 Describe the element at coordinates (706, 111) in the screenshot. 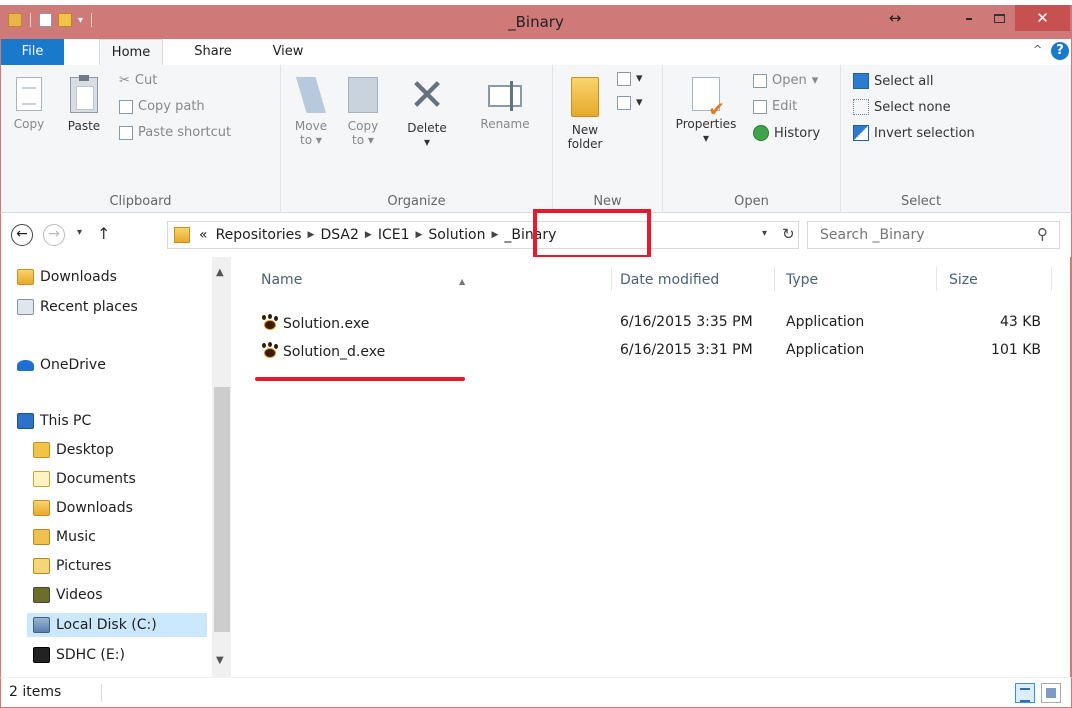

I see `properties-button: Properties ▾` at that location.